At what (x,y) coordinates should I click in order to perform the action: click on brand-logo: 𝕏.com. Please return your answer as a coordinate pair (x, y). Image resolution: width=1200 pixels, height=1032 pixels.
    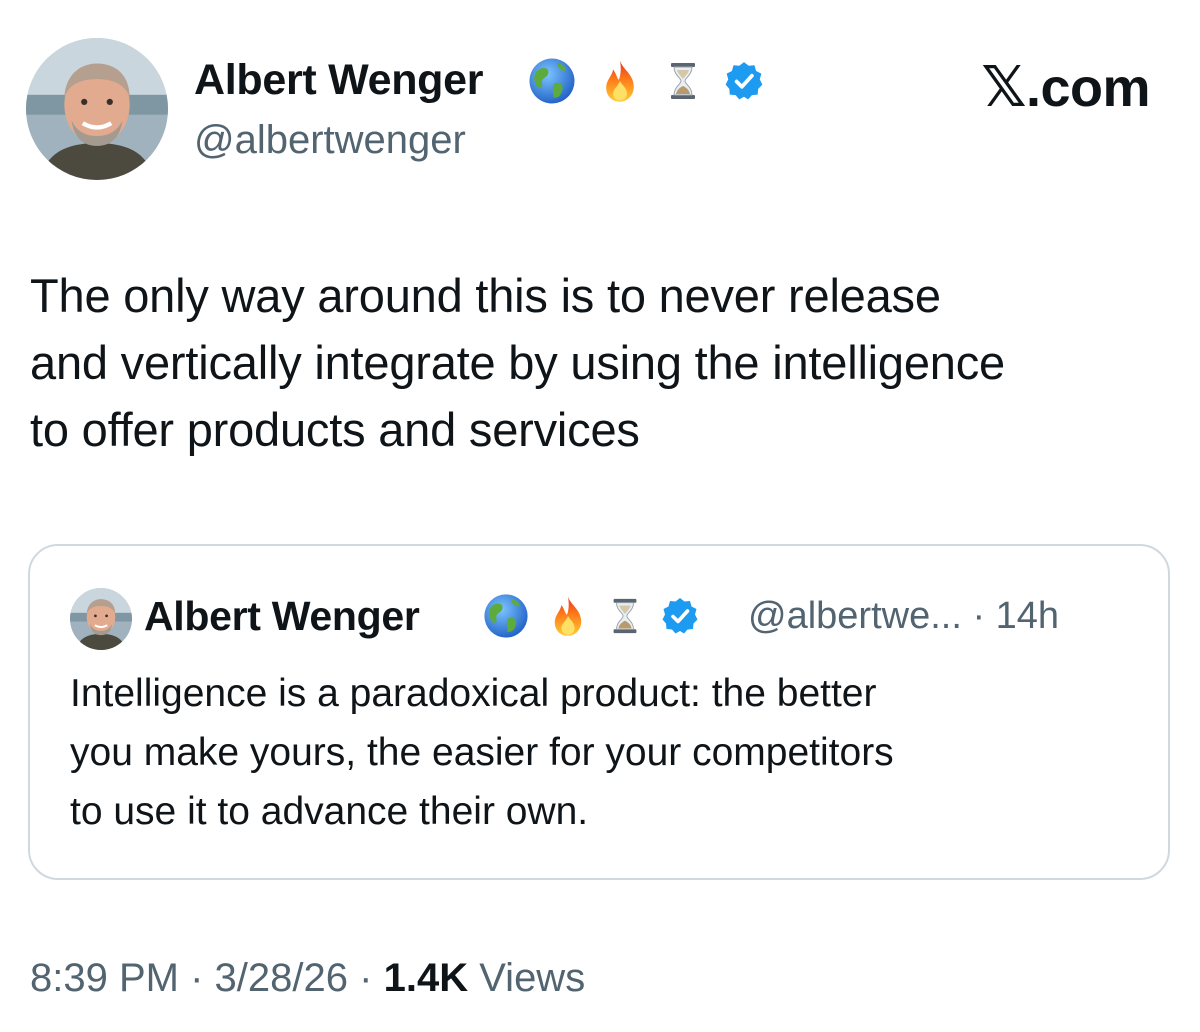
    Looking at the image, I should click on (1065, 88).